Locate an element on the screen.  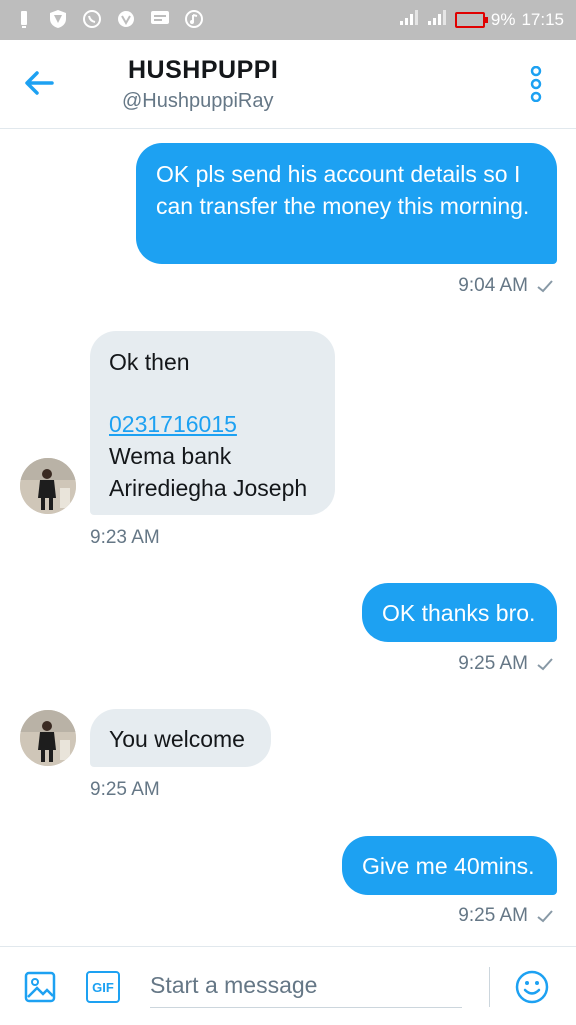
message-composer: GIF is located at coordinates (288, 985).